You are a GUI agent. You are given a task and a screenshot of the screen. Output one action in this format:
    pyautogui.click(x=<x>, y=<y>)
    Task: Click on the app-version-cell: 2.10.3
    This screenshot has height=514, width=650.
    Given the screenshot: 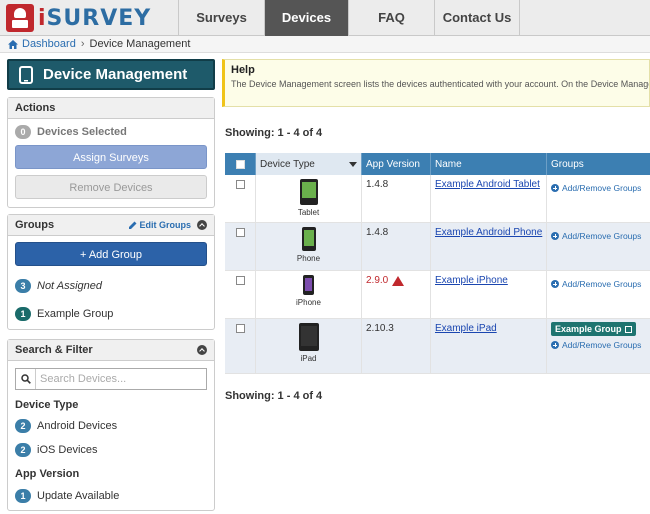 What is the action you would take?
    pyautogui.click(x=396, y=346)
    